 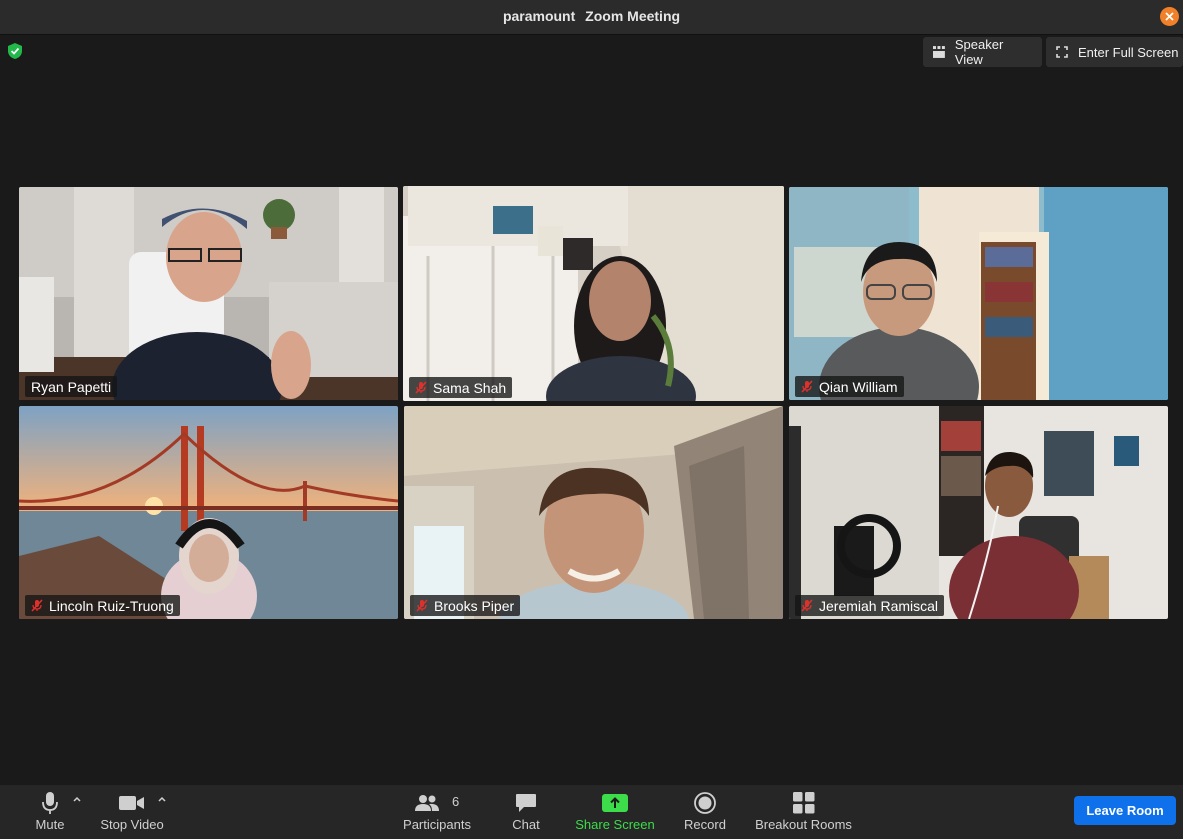 What do you see at coordinates (803, 802) in the screenshot?
I see `breakout-rooms-icon` at bounding box center [803, 802].